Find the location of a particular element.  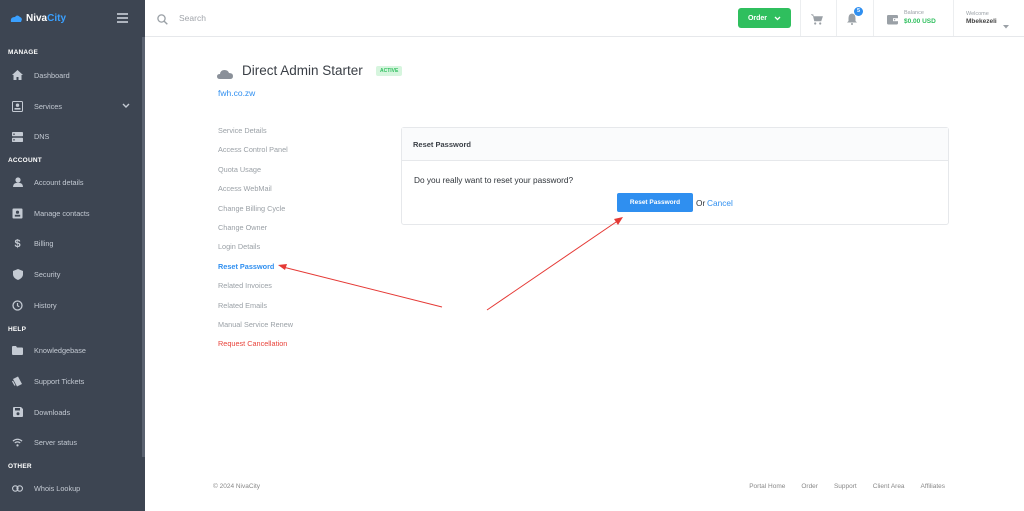

arrow-to-reset-menu is located at coordinates (360, 286).